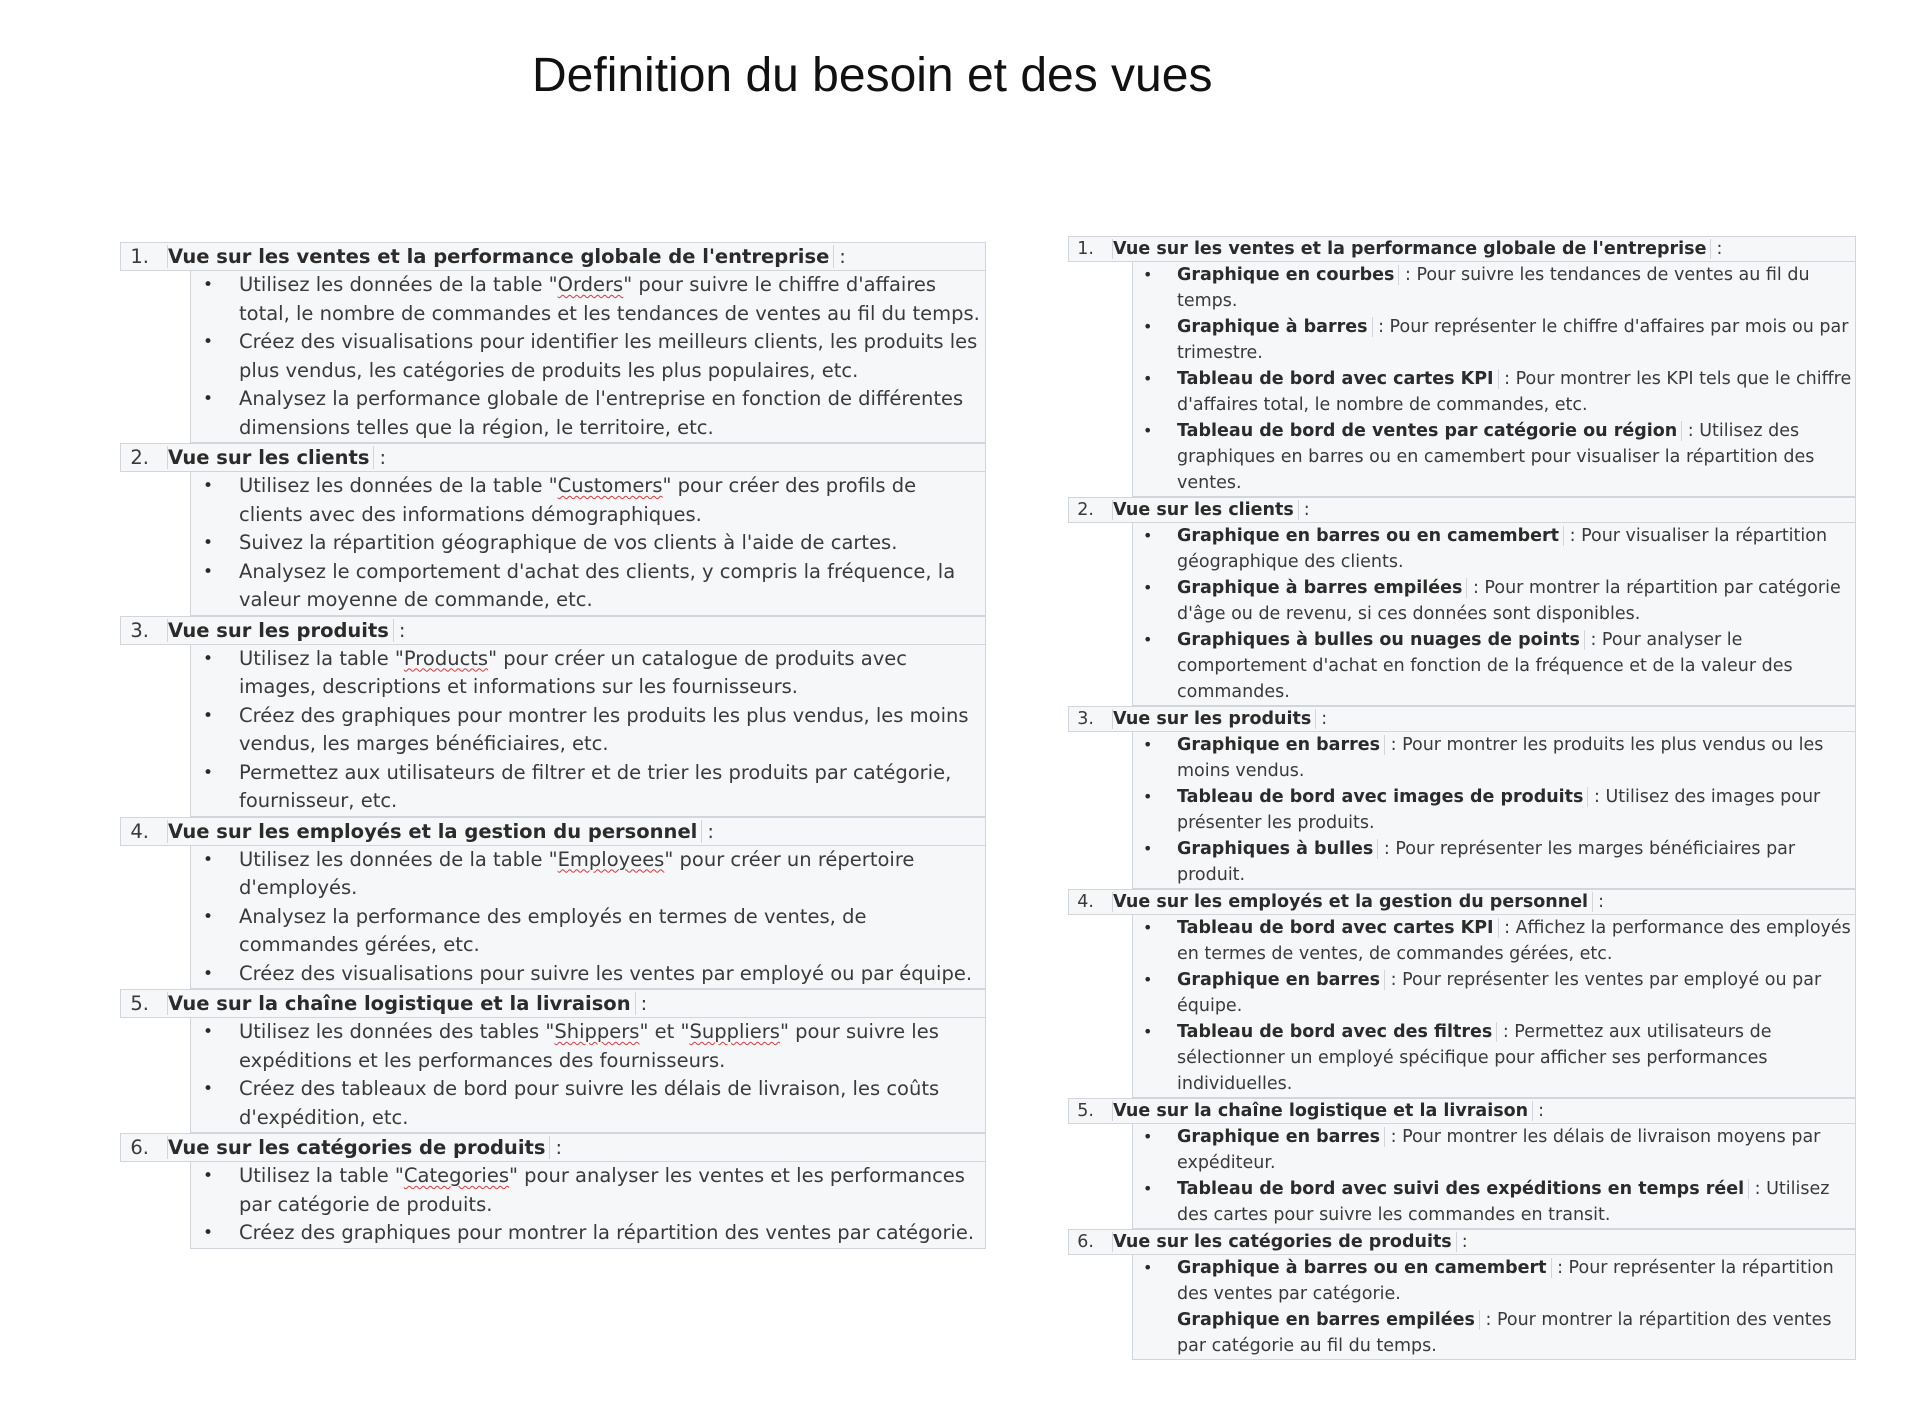  What do you see at coordinates (1383, 797) in the screenshot?
I see `item-title: Tableau de bord avec images de produits` at bounding box center [1383, 797].